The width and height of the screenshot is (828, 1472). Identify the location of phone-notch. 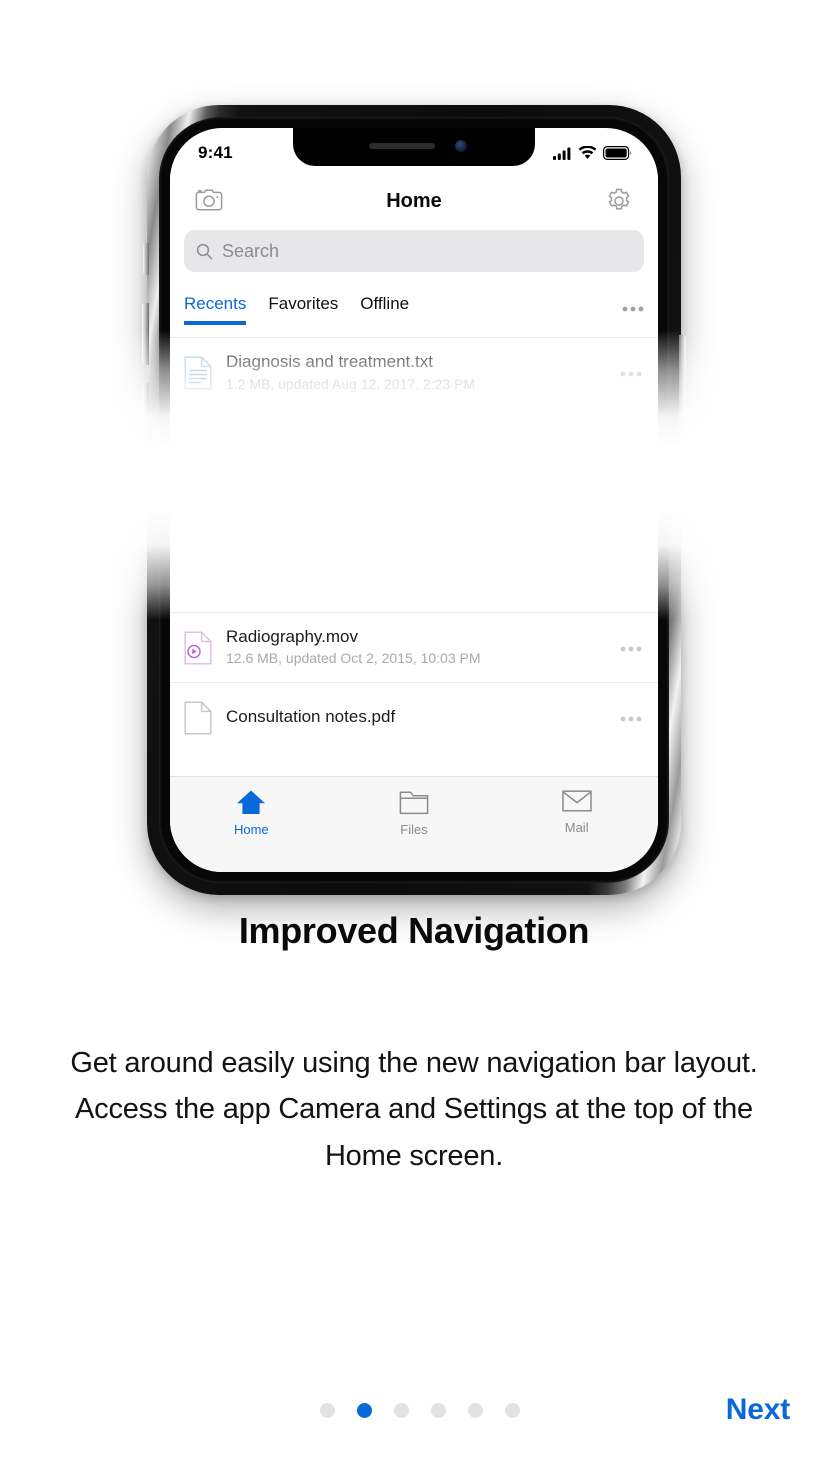
(414, 147).